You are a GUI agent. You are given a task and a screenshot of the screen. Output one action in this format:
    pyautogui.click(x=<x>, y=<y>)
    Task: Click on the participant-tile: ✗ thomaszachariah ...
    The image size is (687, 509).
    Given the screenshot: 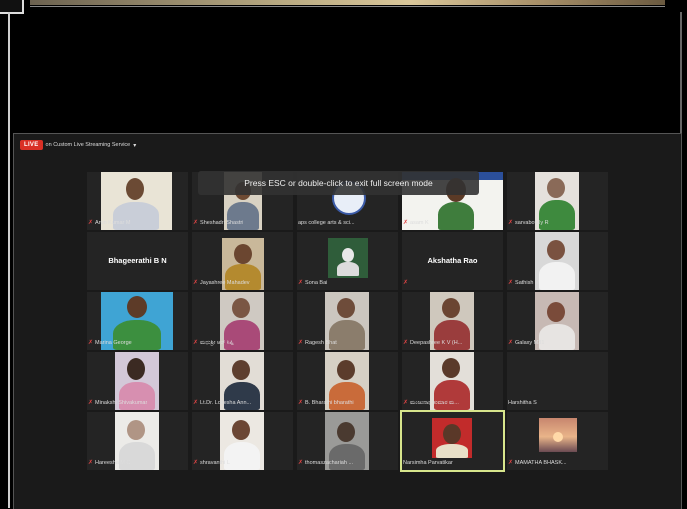 What is the action you would take?
    pyautogui.click(x=347, y=441)
    